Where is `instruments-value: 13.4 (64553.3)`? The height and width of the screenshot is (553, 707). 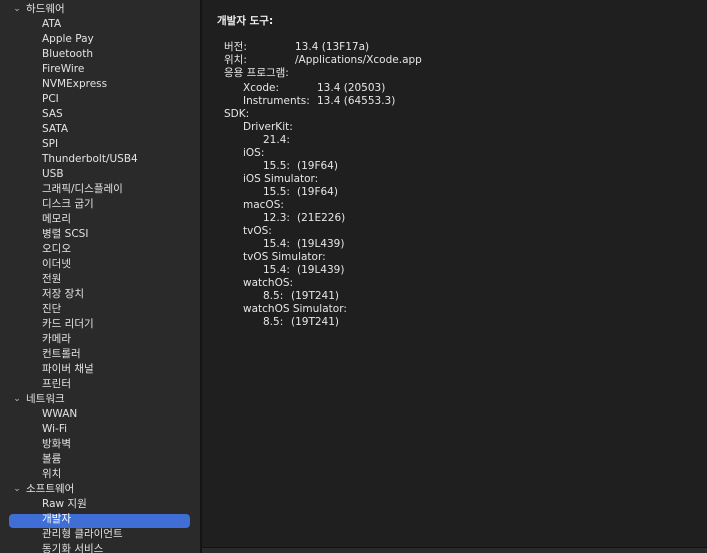
instruments-value: 13.4 (64553.3) is located at coordinates (356, 101).